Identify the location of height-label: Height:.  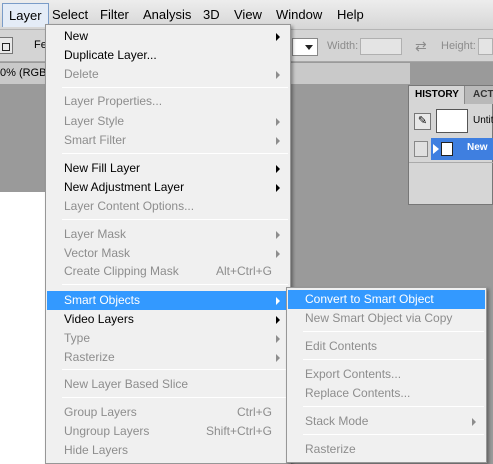
(458, 46).